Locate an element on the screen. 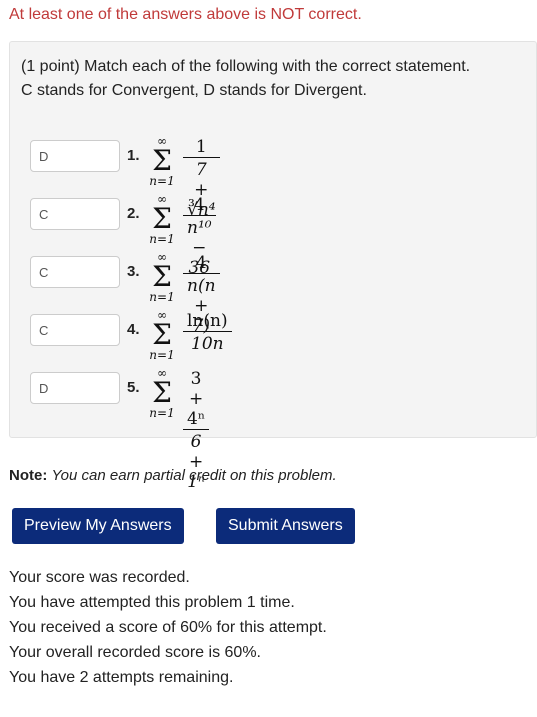 The image size is (537, 717). item-number: 2. is located at coordinates (133, 213).